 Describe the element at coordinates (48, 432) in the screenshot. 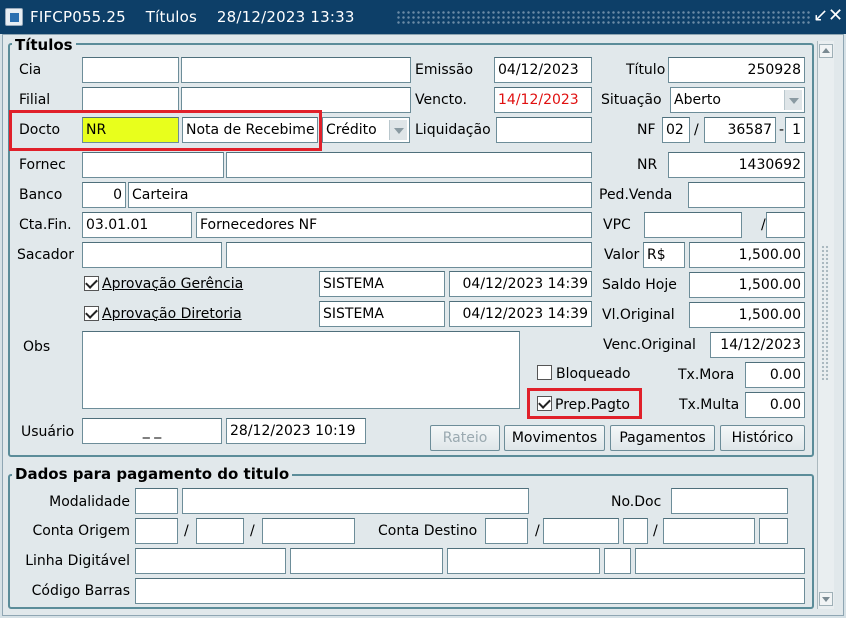

I see `usuario-label: Usuário` at that location.